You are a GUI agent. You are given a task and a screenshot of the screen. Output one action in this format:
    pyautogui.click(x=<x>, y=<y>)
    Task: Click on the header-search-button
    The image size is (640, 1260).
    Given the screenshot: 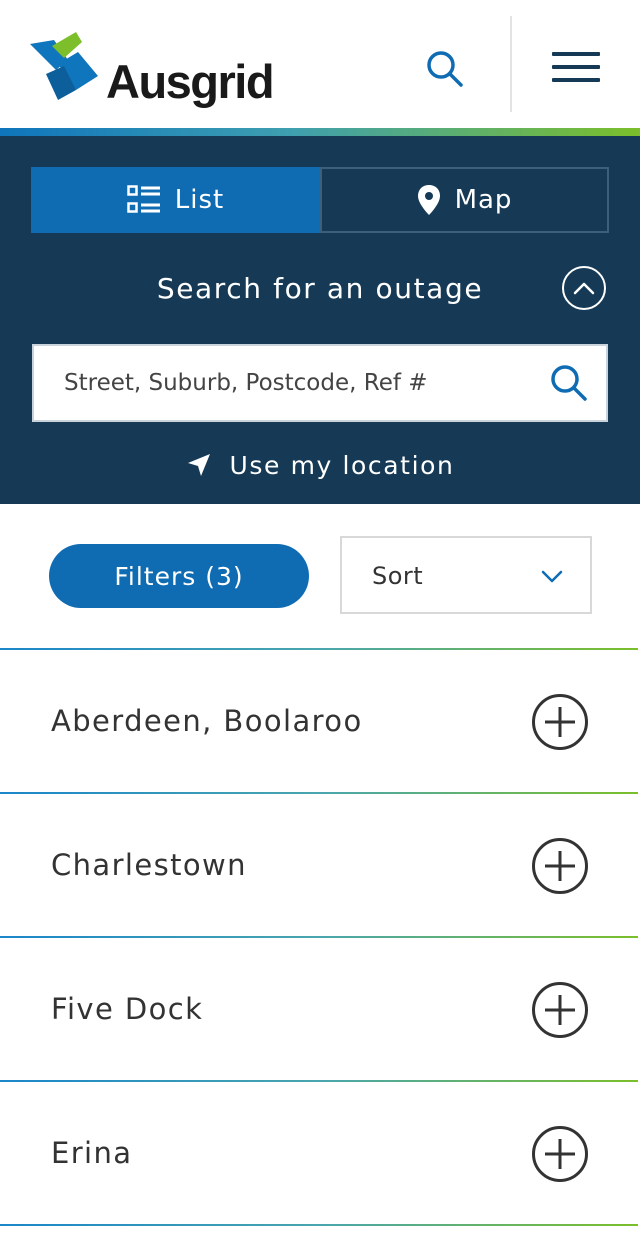 What is the action you would take?
    pyautogui.click(x=445, y=69)
    